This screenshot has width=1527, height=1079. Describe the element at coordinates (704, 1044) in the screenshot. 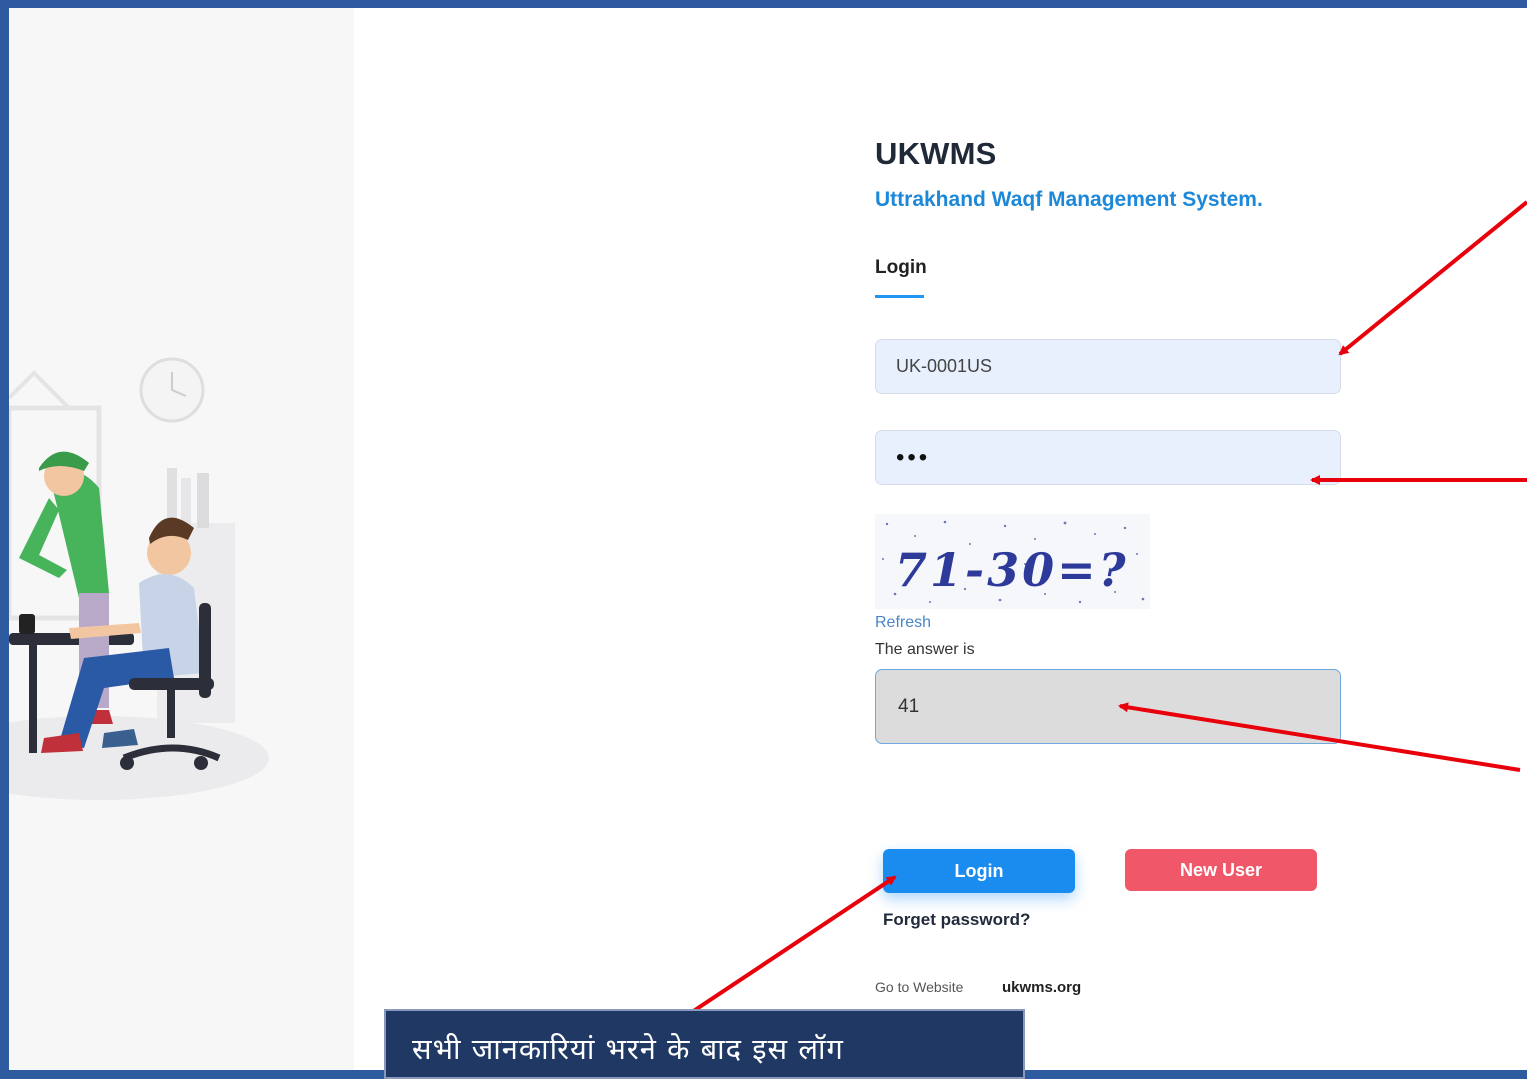

I see `instruction-caption: सभी जानकारियां भरने के बाद इस लॉग` at that location.